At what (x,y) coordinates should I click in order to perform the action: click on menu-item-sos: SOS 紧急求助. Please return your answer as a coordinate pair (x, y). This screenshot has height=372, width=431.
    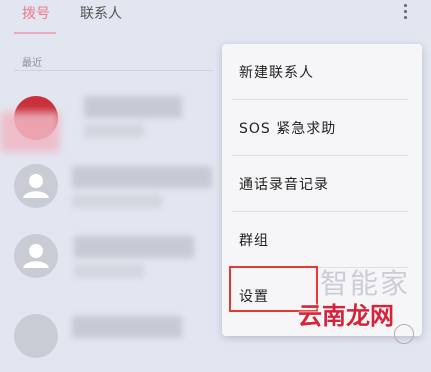
    Looking at the image, I should click on (322, 127).